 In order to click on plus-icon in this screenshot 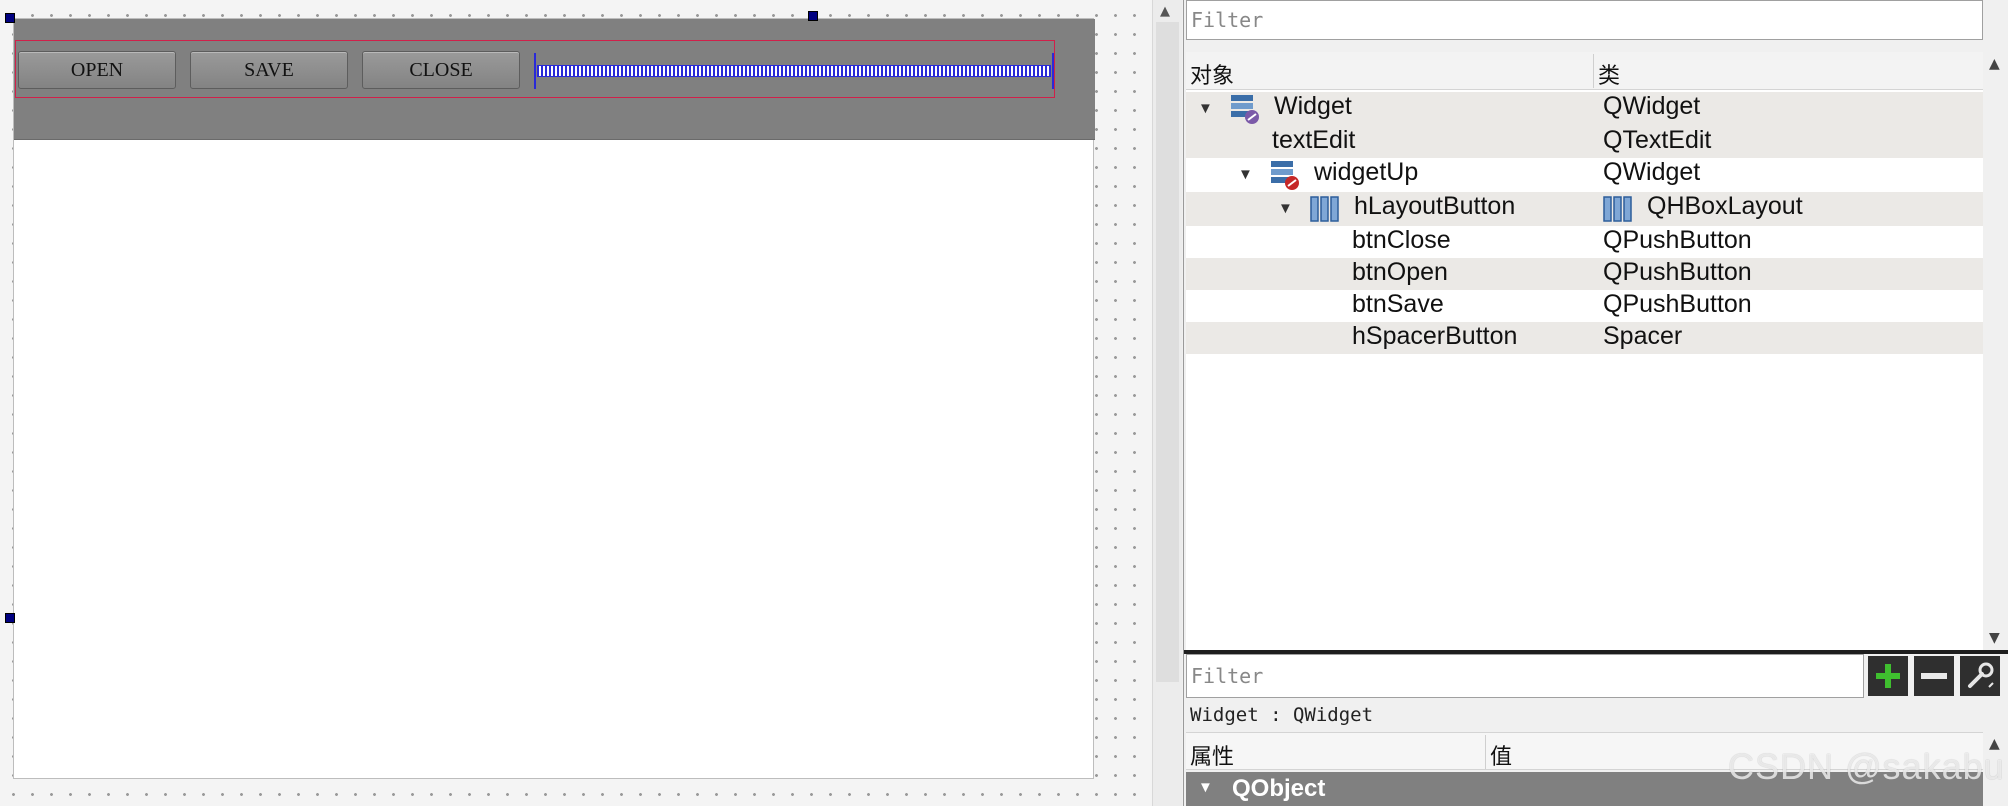, I will do `click(1888, 676)`.